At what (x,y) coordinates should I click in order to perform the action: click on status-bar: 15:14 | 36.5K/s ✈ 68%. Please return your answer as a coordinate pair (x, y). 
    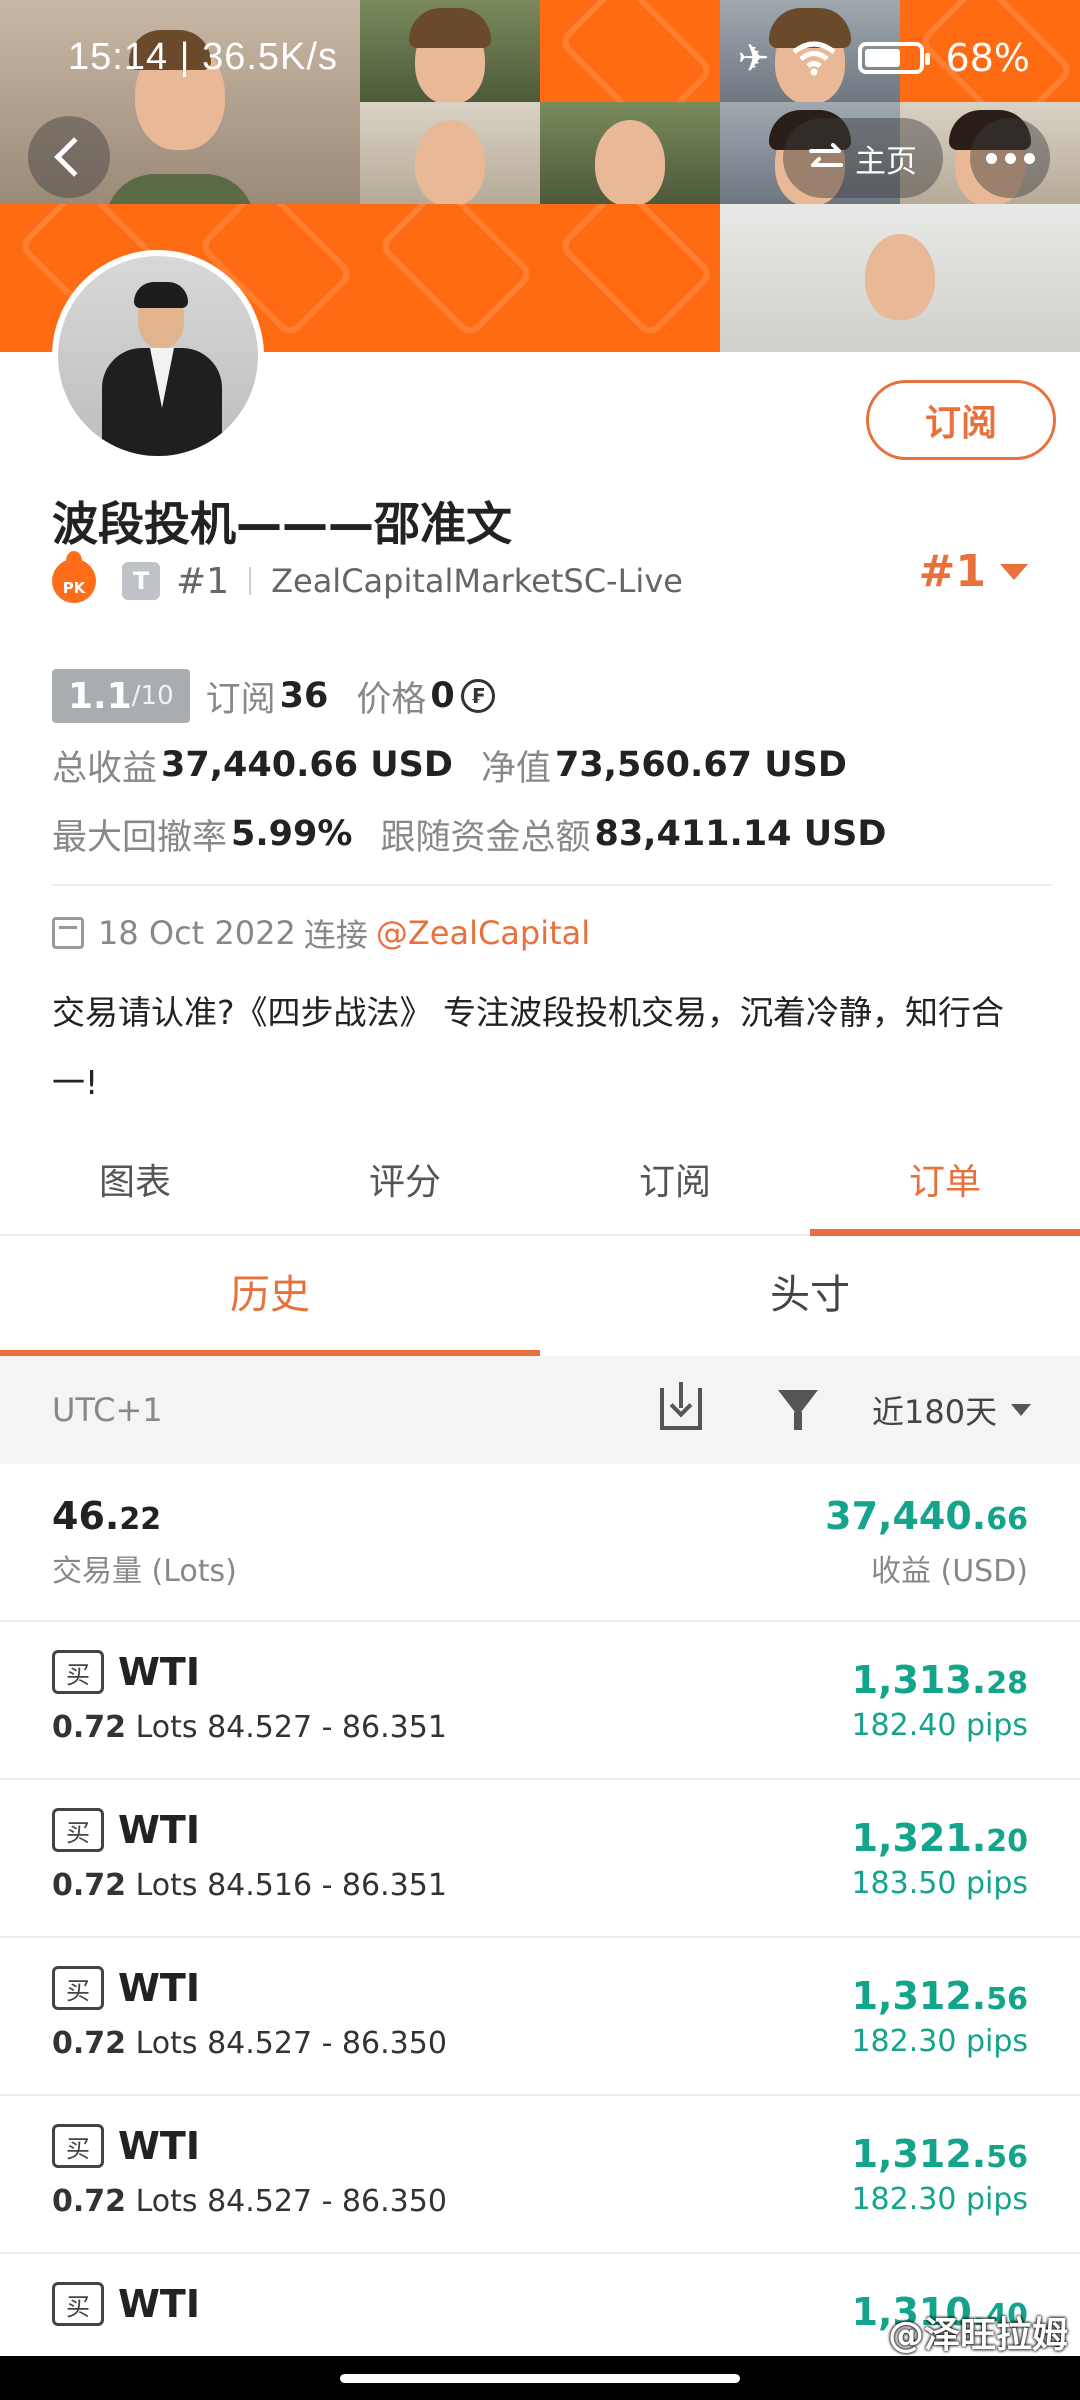
    Looking at the image, I should click on (540, 55).